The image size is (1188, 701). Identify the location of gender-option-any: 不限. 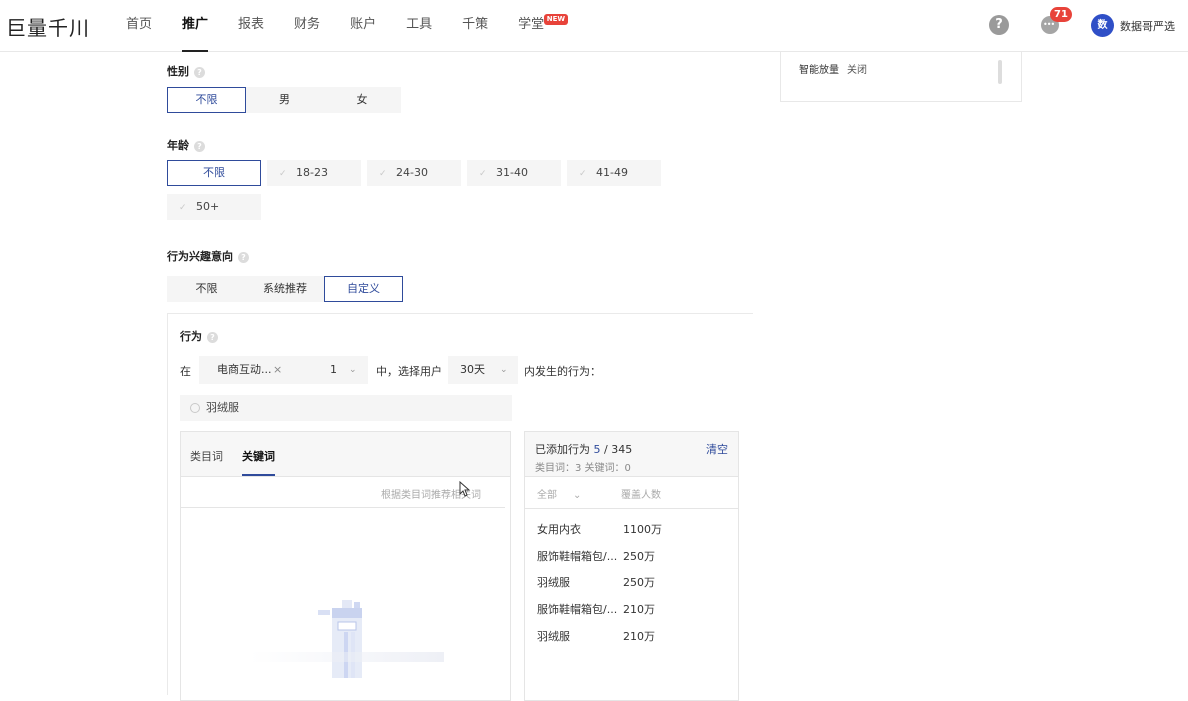
(206, 100).